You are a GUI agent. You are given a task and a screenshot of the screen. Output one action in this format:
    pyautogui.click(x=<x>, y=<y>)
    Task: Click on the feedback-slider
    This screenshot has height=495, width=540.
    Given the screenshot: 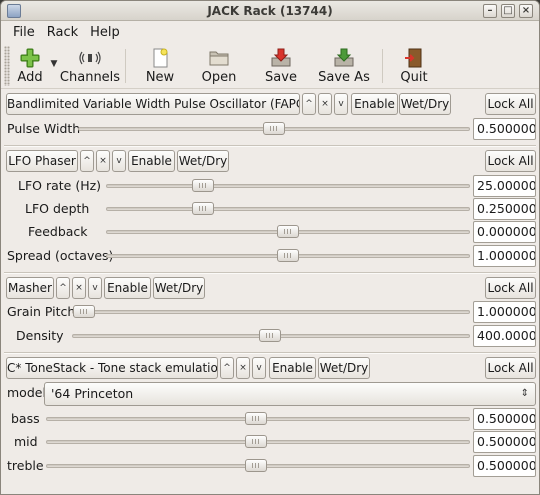 What is the action you would take?
    pyautogui.click(x=288, y=232)
    